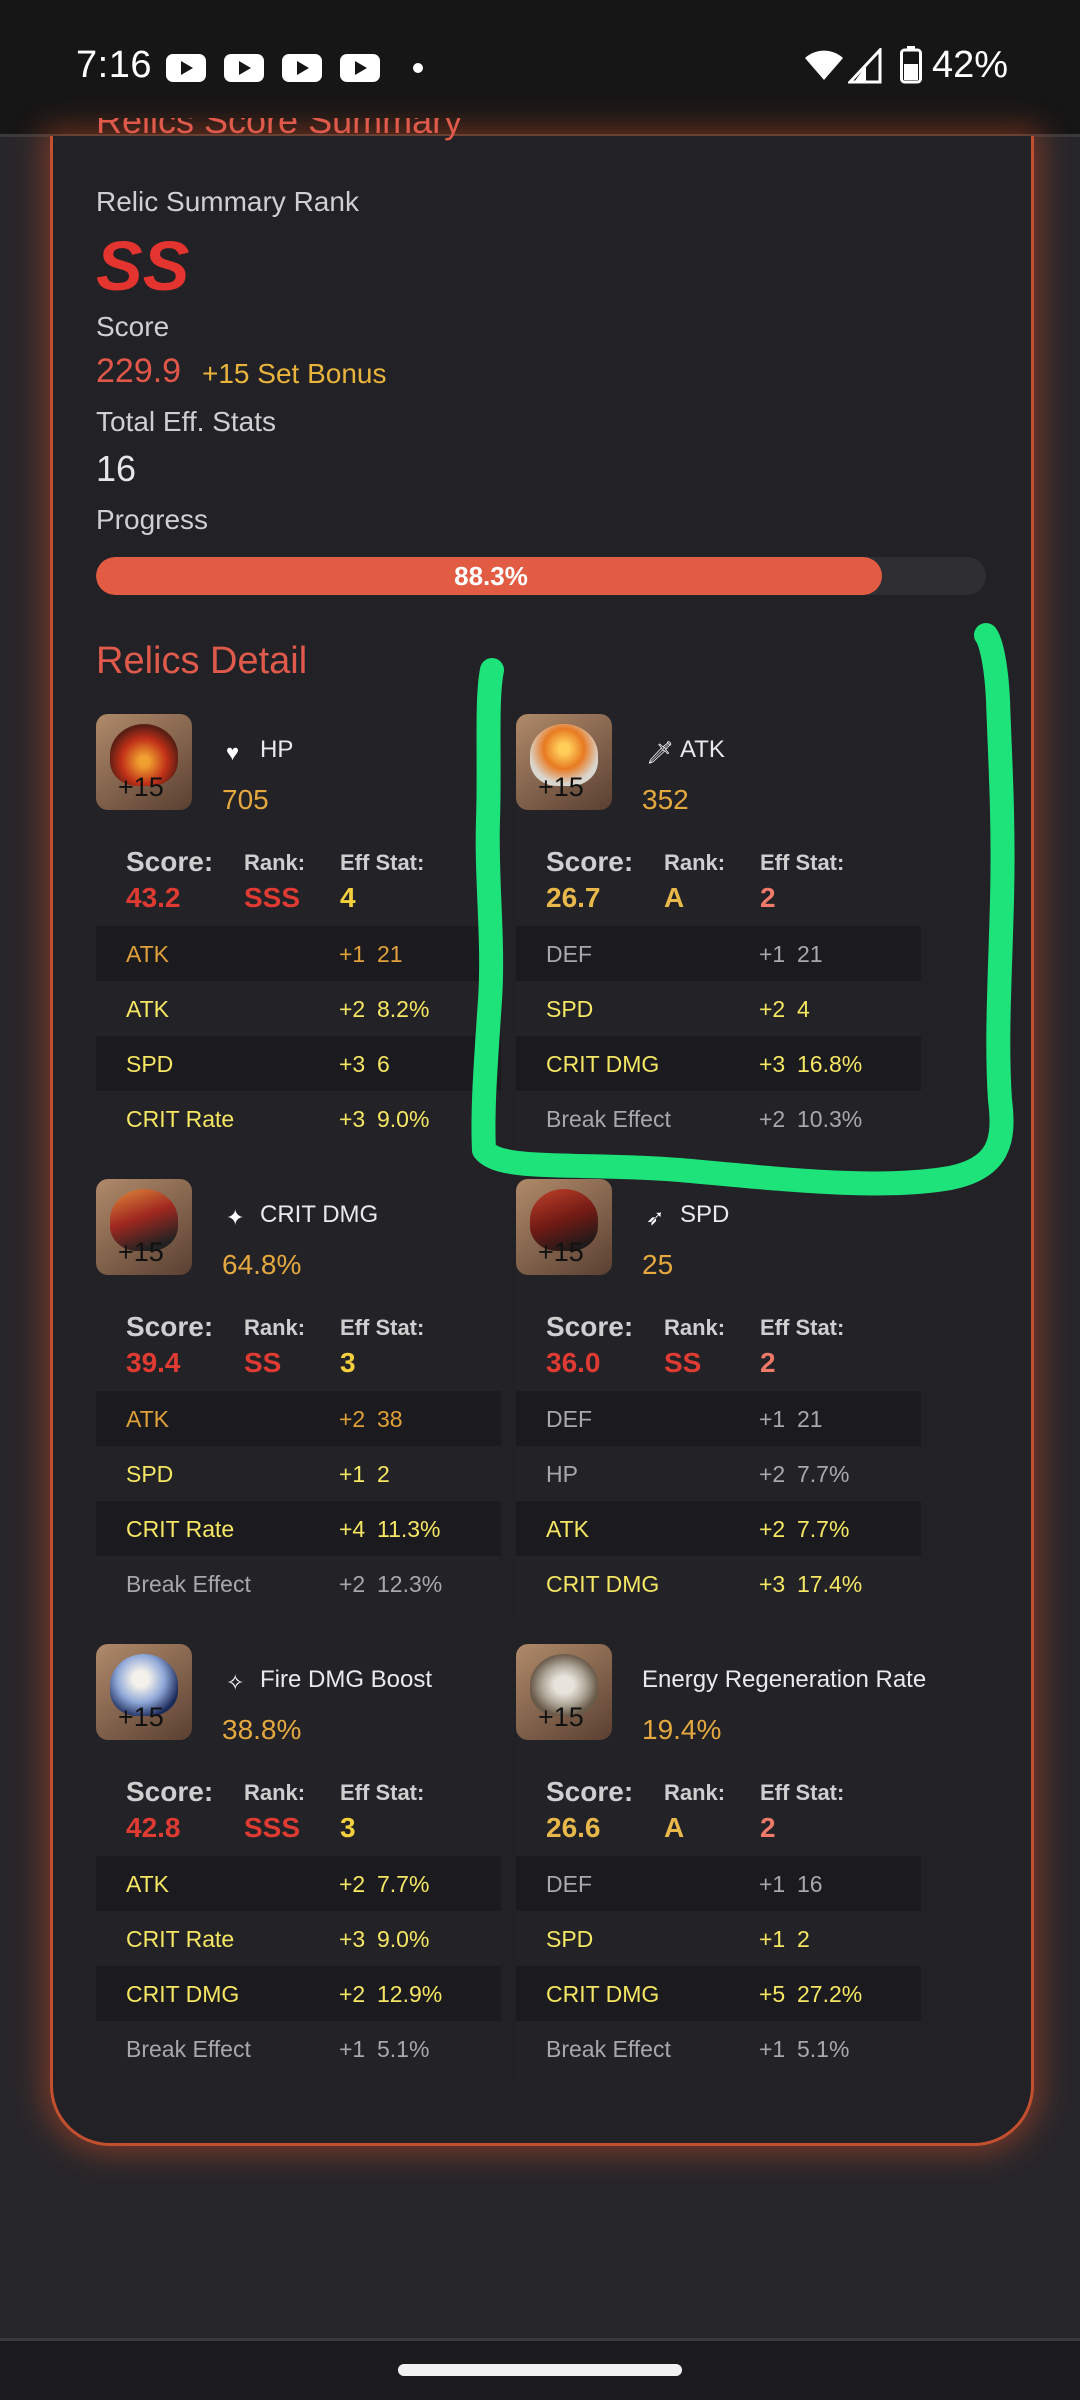  Describe the element at coordinates (233, 752) in the screenshot. I see `hp-heart-icon: ♥` at that location.